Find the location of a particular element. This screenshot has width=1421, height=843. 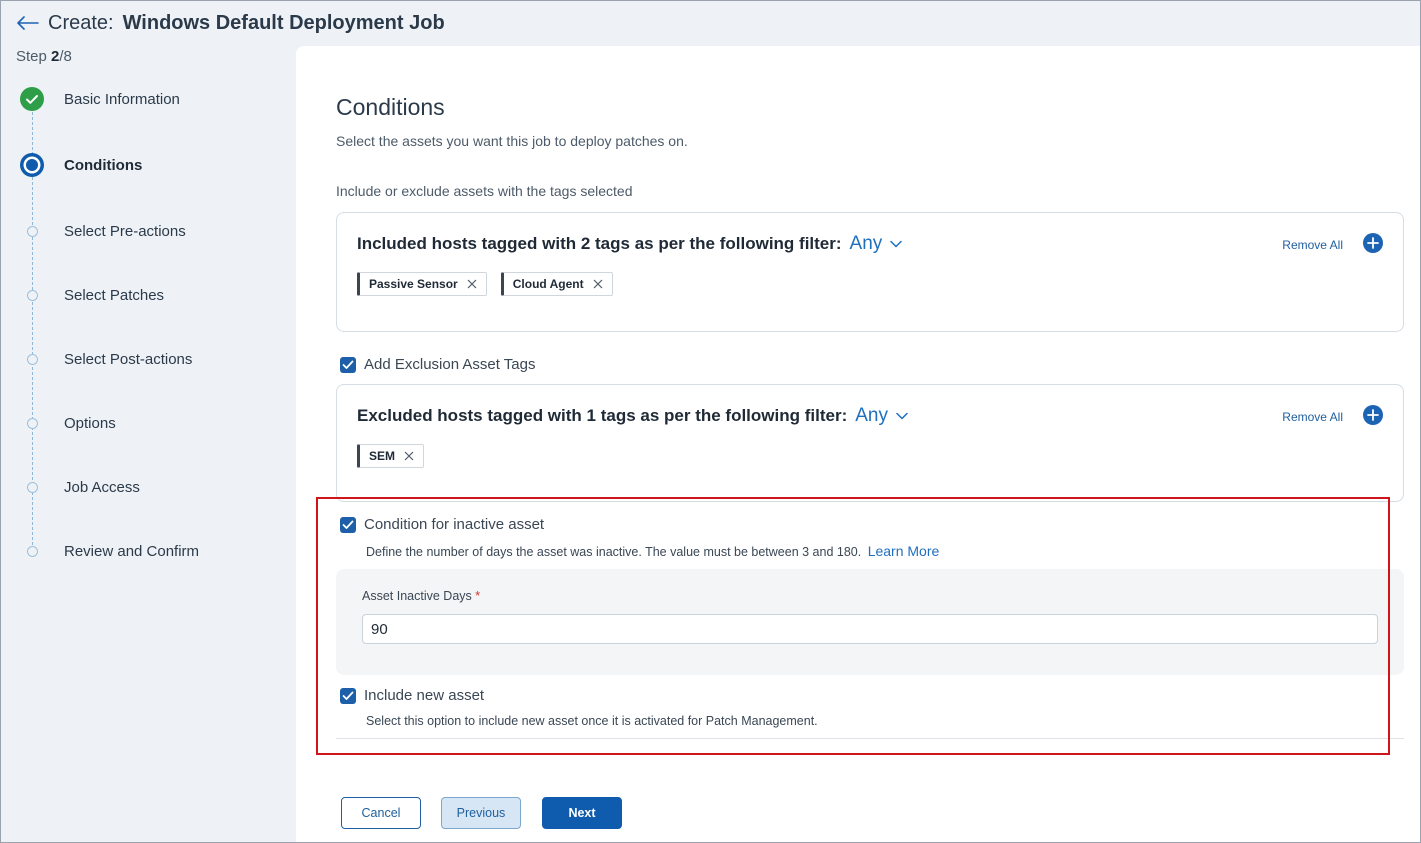

included-remove-all-link: Remove All is located at coordinates (1312, 245).